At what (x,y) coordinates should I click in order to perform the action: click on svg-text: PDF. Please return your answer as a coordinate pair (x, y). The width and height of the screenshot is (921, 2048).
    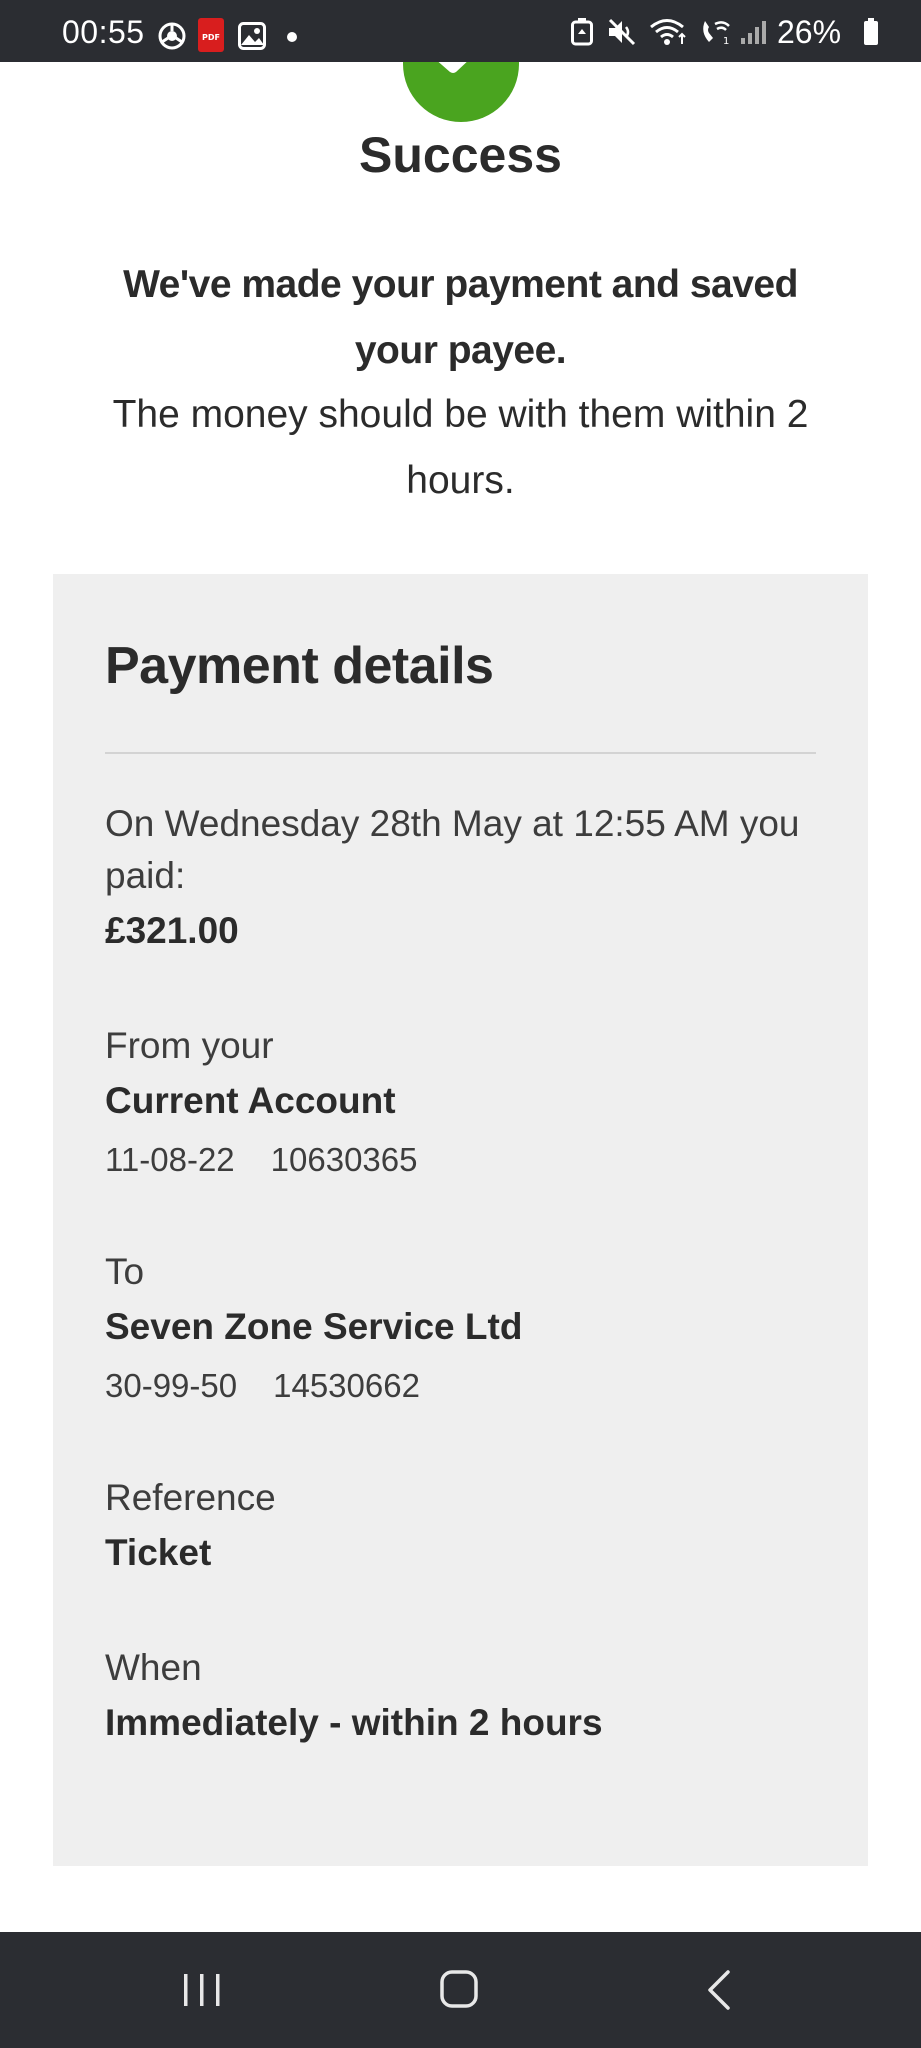
    Looking at the image, I should click on (211, 37).